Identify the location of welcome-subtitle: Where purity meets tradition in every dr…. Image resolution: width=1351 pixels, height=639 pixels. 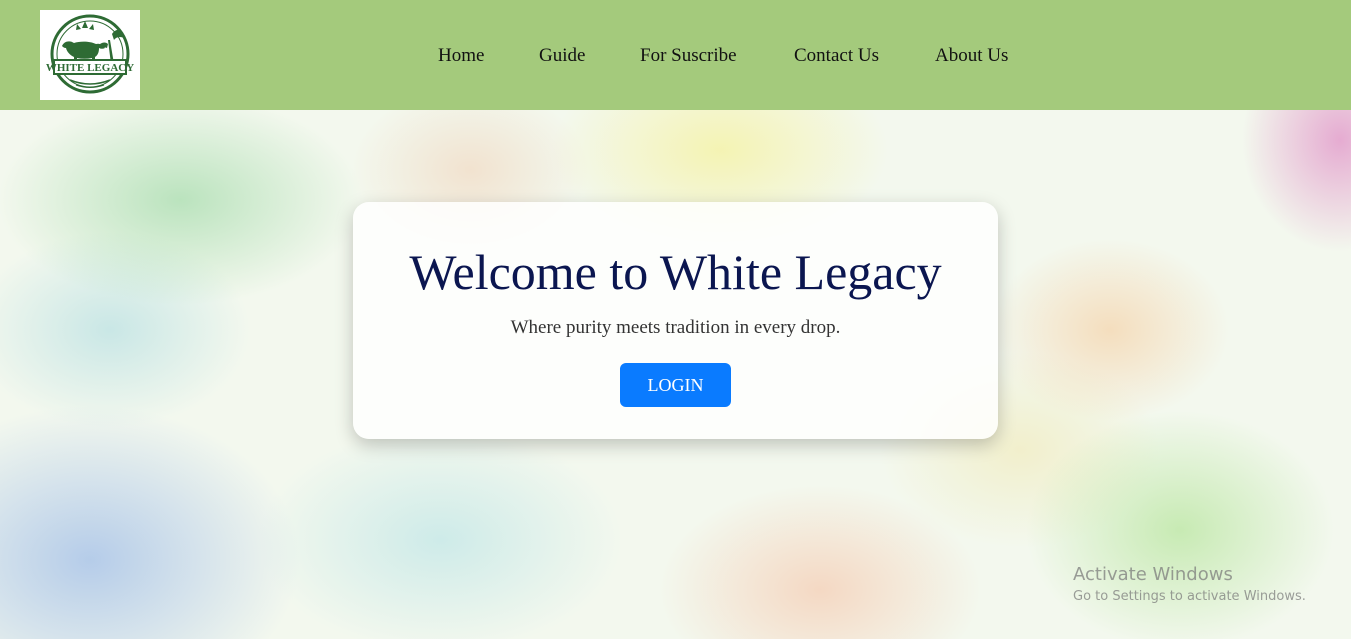
(675, 327).